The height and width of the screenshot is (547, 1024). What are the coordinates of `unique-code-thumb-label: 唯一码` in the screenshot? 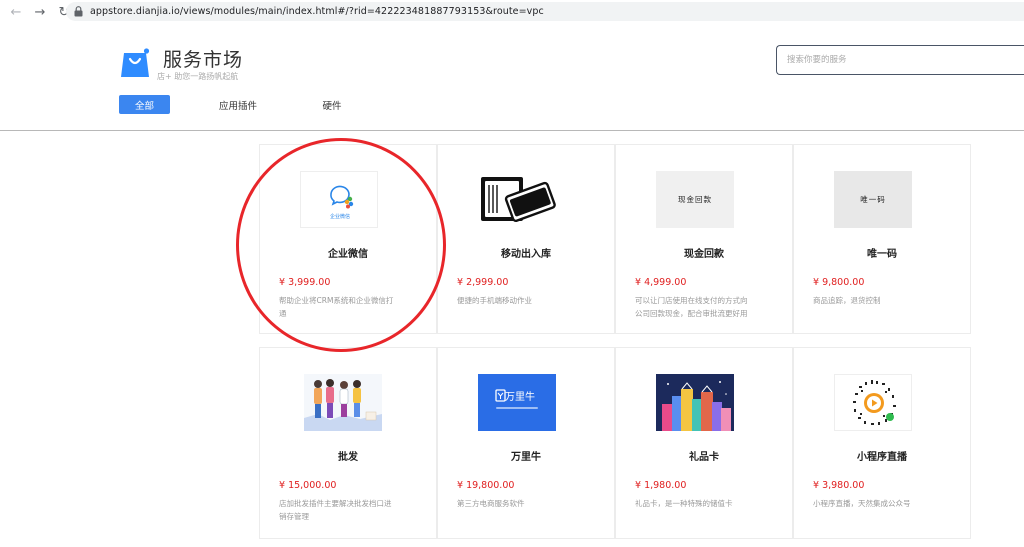 It's located at (873, 199).